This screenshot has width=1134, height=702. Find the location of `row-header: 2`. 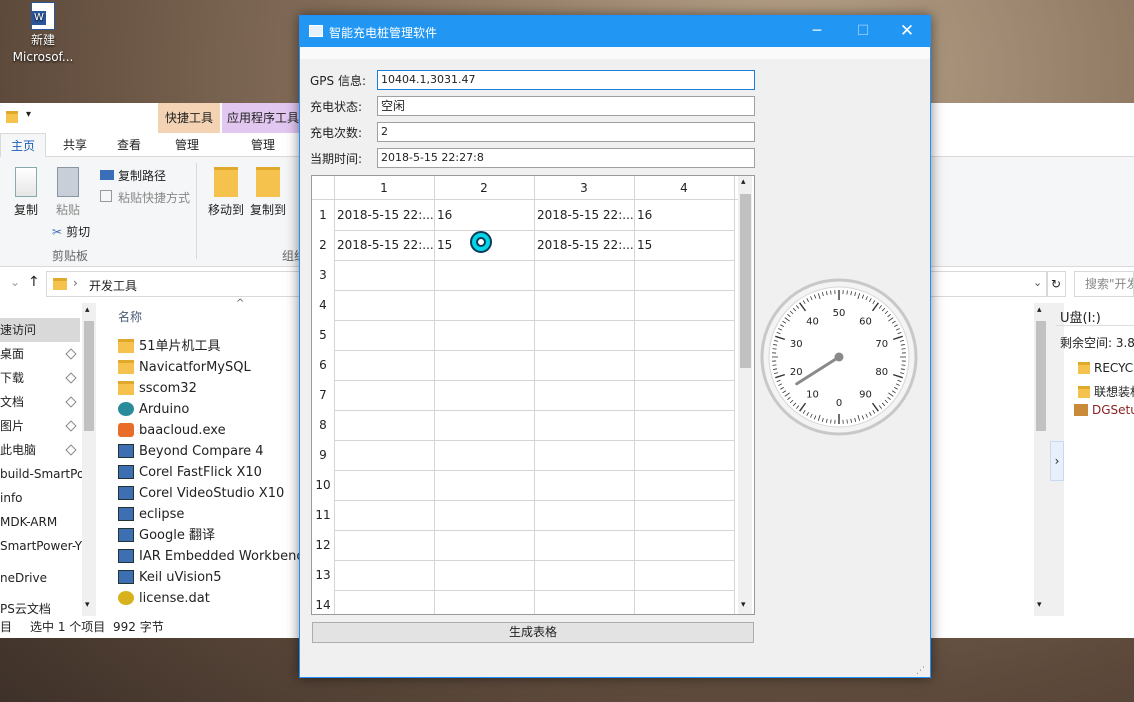

row-header: 2 is located at coordinates (323, 245).